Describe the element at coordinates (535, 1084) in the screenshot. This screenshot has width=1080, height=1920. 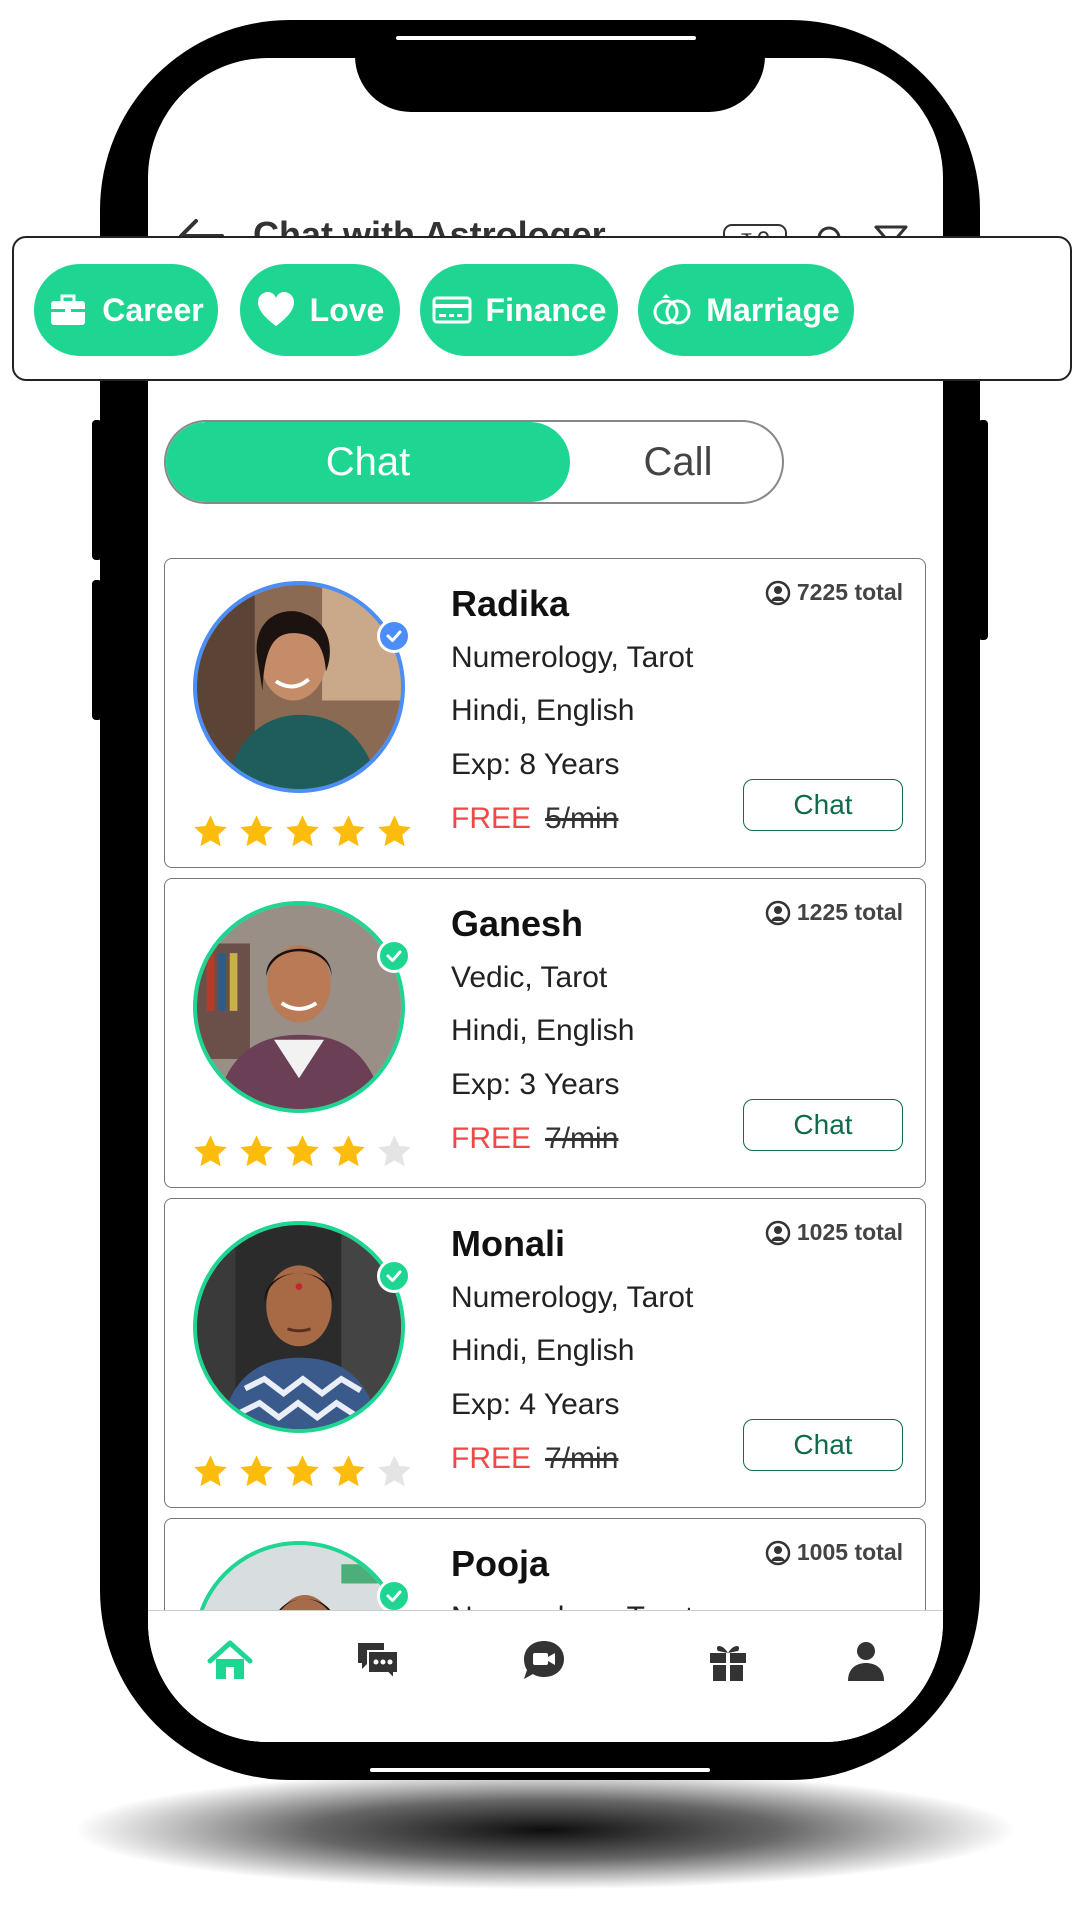
I see `astrologer-experience: Exp: 3 Years` at that location.